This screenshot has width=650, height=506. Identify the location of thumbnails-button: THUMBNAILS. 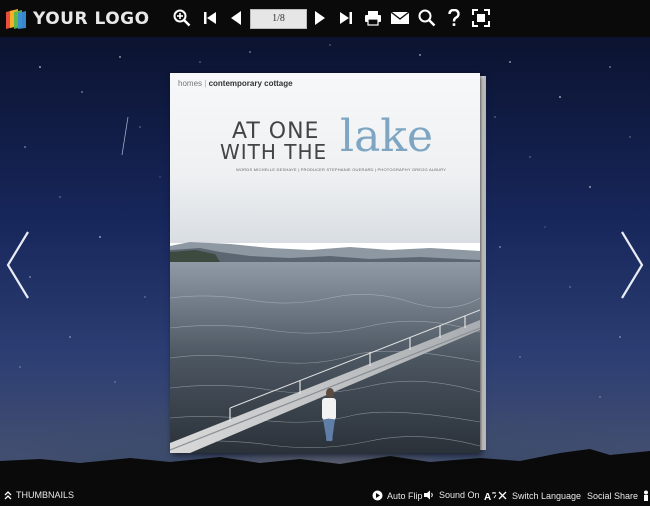
(39, 495).